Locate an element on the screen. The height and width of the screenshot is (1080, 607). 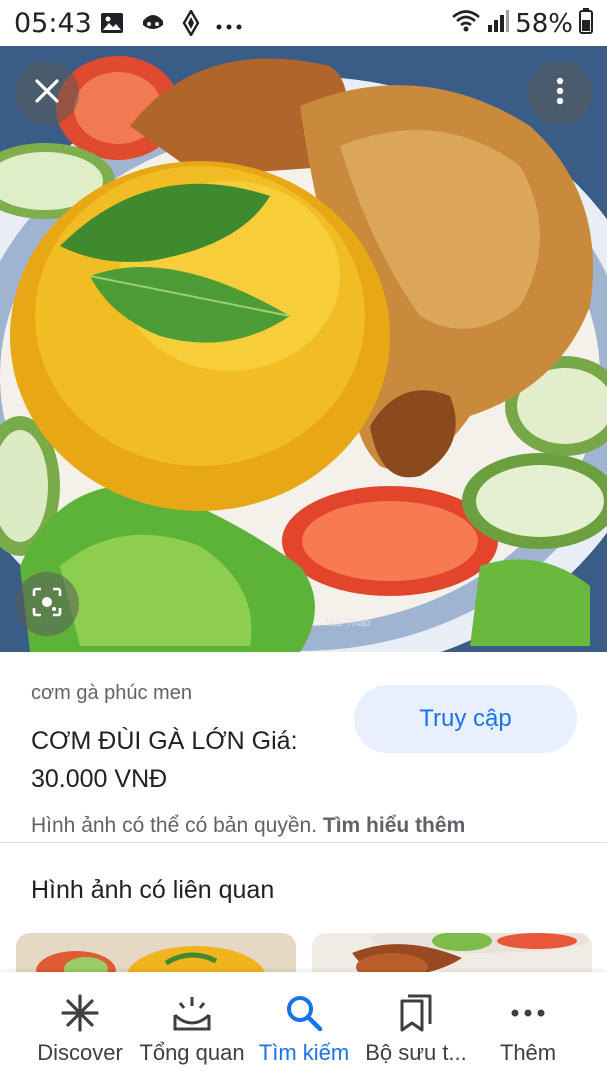
copyright-text: Hình ảnh có thể có bản quyền. is located at coordinates (174, 825).